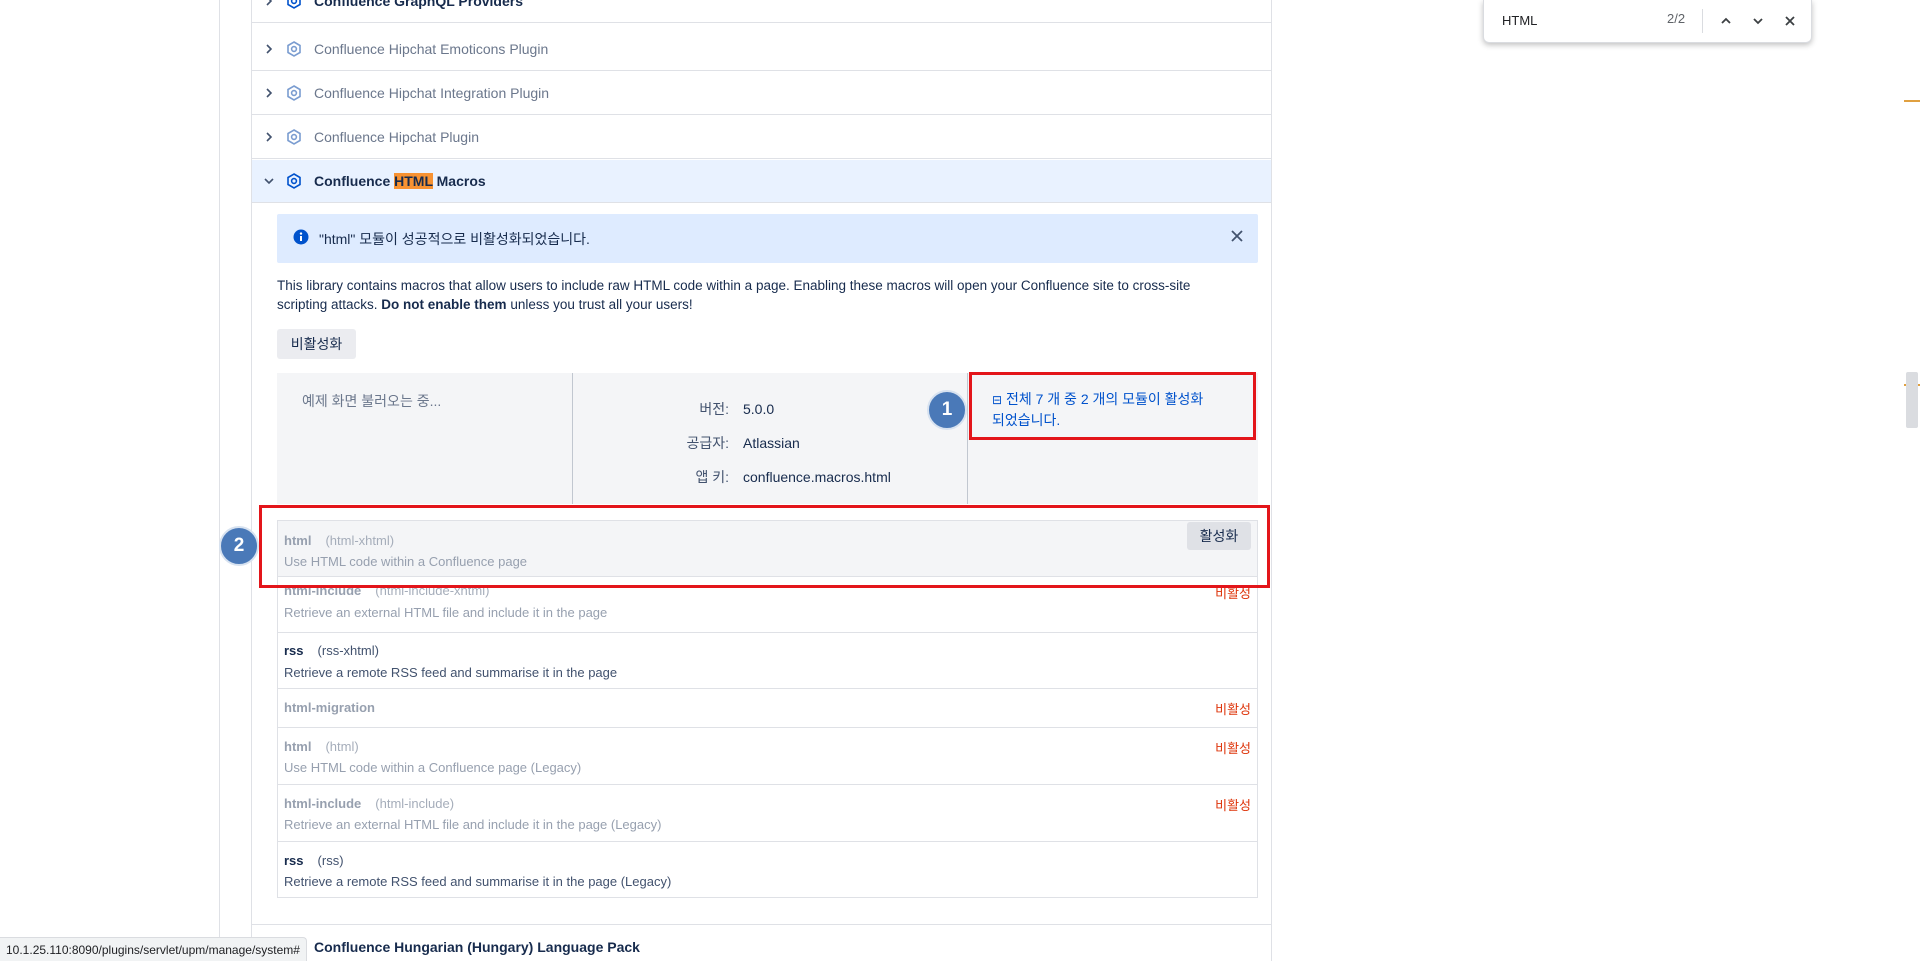 Image resolution: width=1920 pixels, height=968 pixels. I want to click on module-name-text: html-include, so click(323, 803).